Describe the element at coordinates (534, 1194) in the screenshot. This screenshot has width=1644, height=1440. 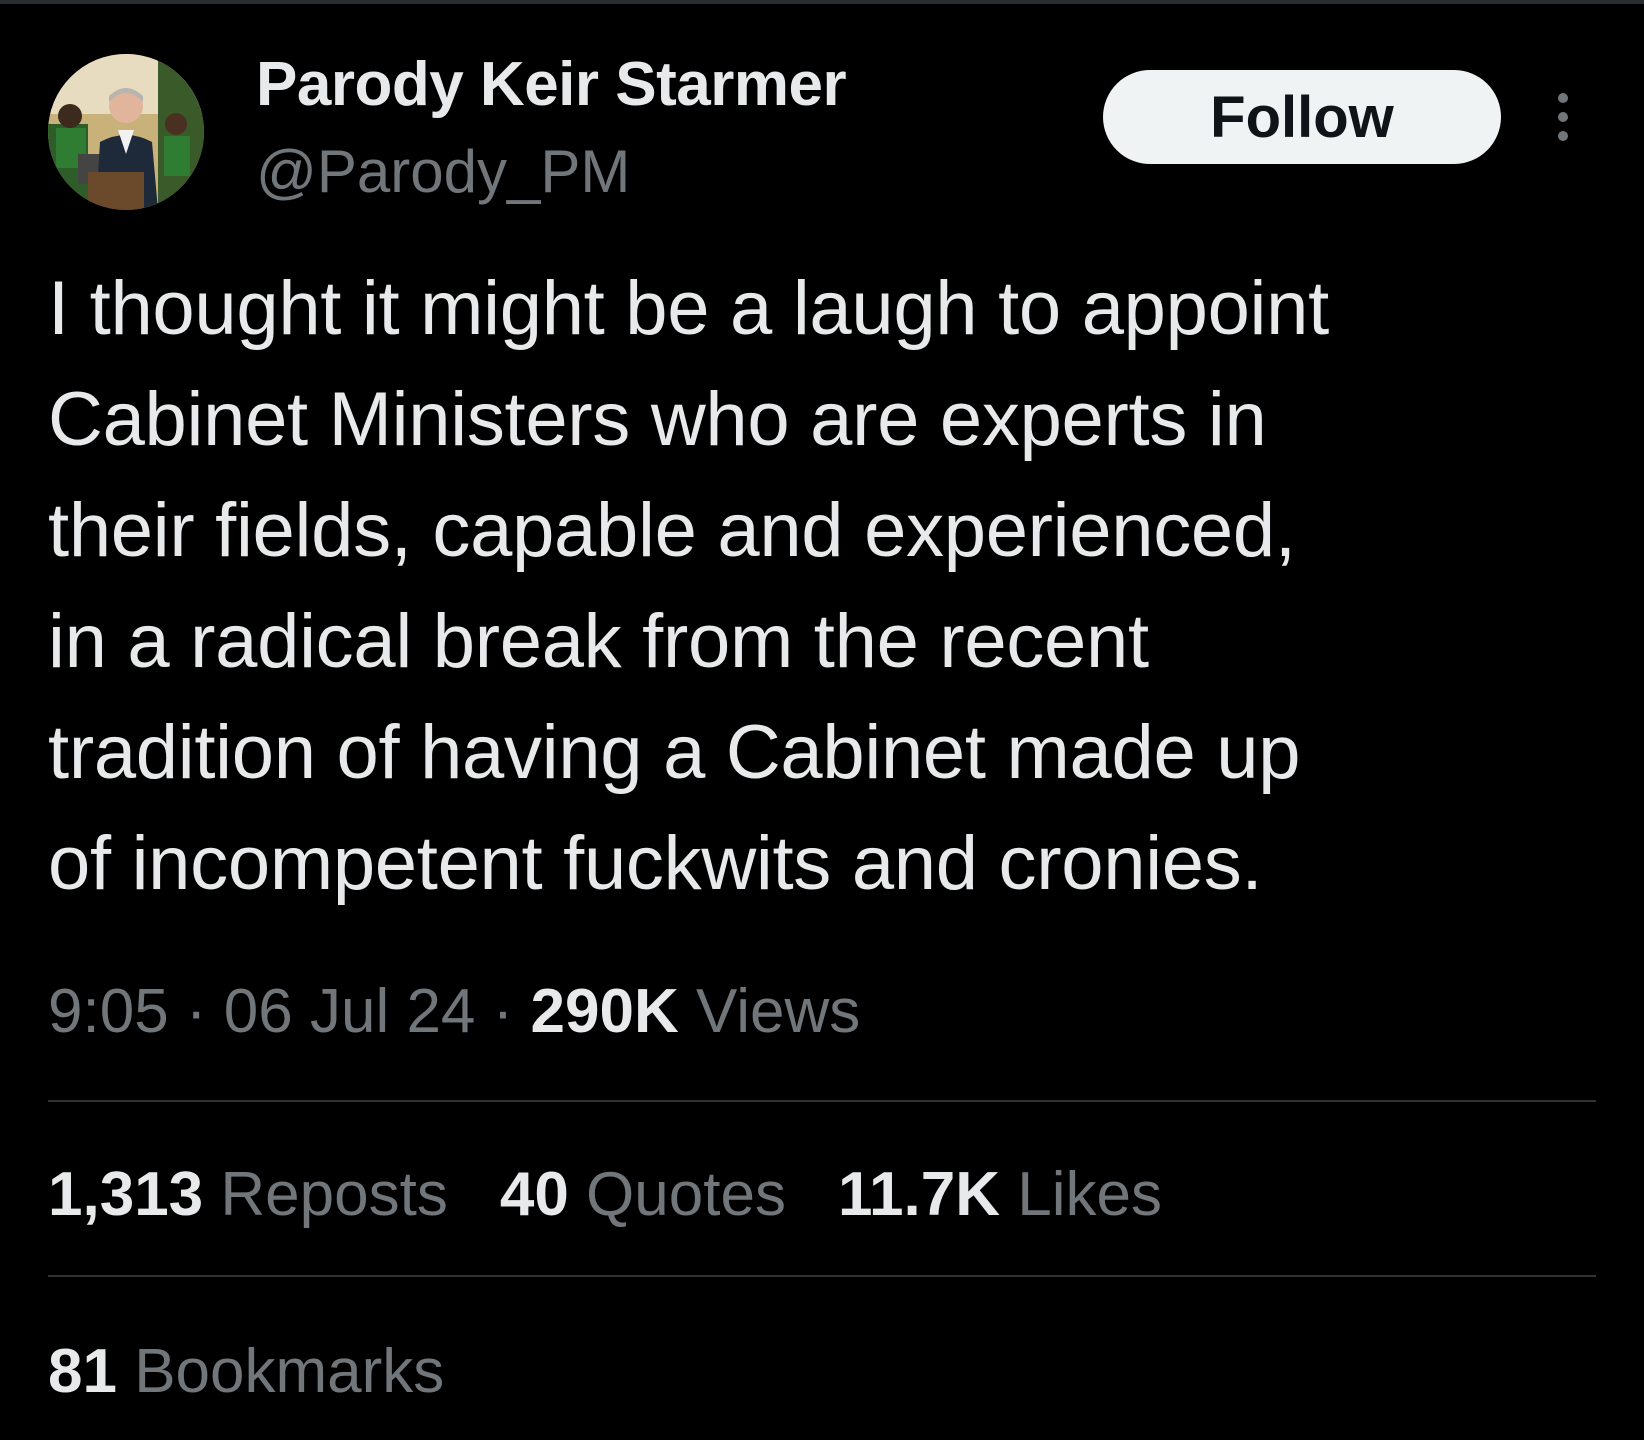
I see `quotes-count: 40` at that location.